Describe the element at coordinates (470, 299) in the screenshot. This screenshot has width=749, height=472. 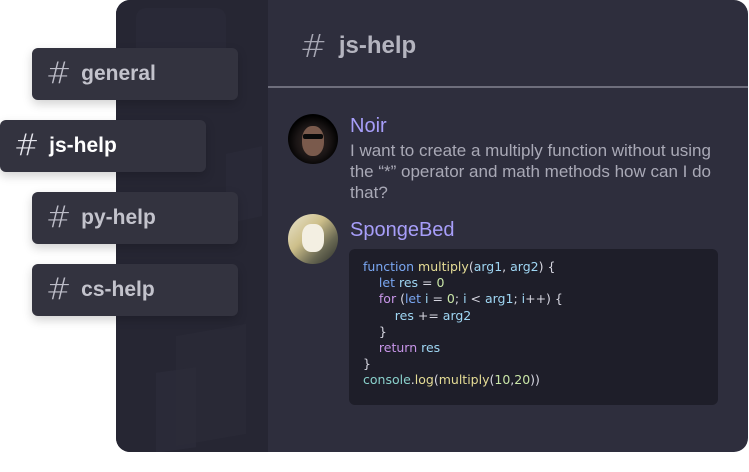
I see `code-line: for (let i = 0; i < arg1; i++) {` at that location.